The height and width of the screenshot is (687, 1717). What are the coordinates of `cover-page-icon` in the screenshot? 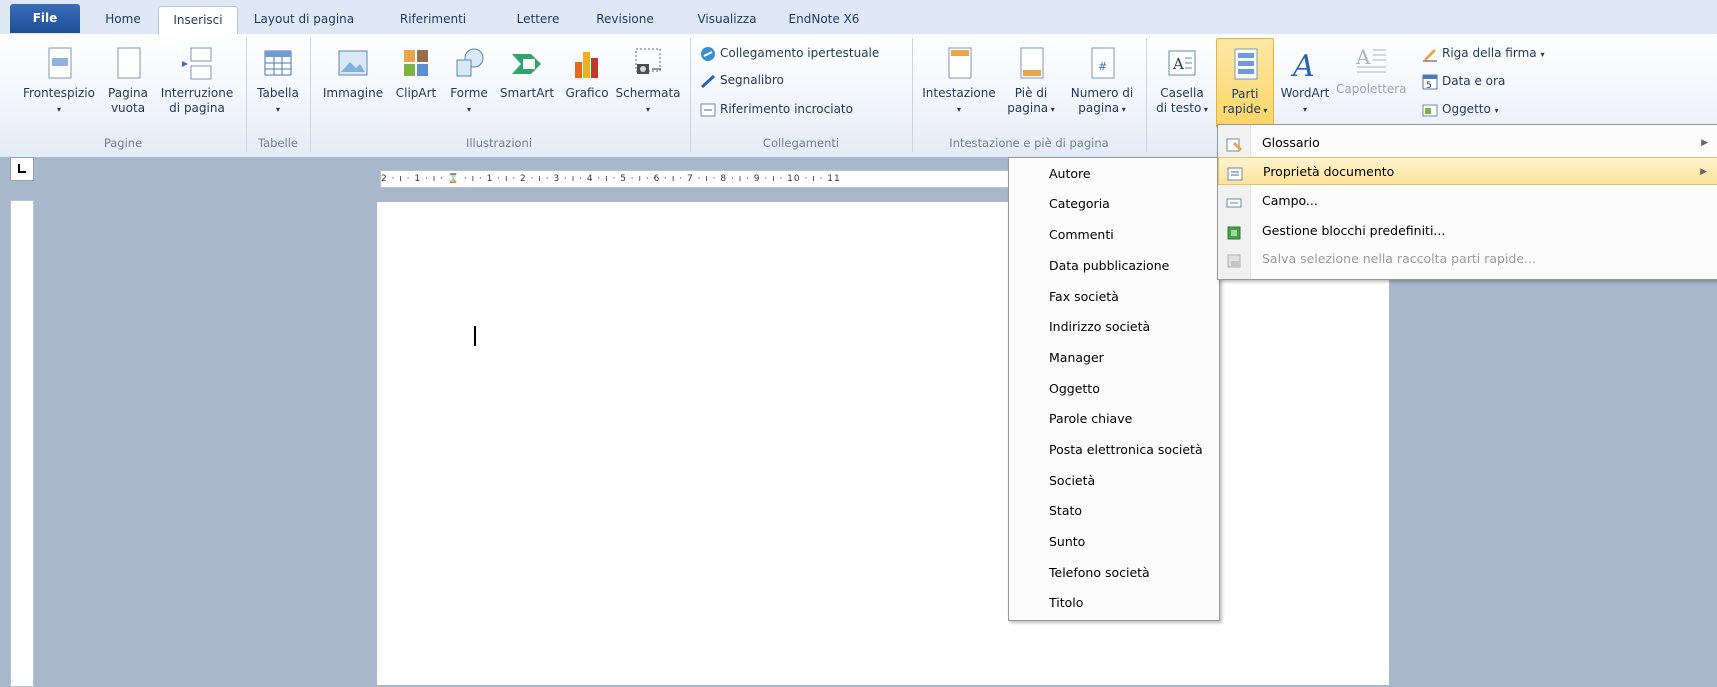 It's located at (59, 64).